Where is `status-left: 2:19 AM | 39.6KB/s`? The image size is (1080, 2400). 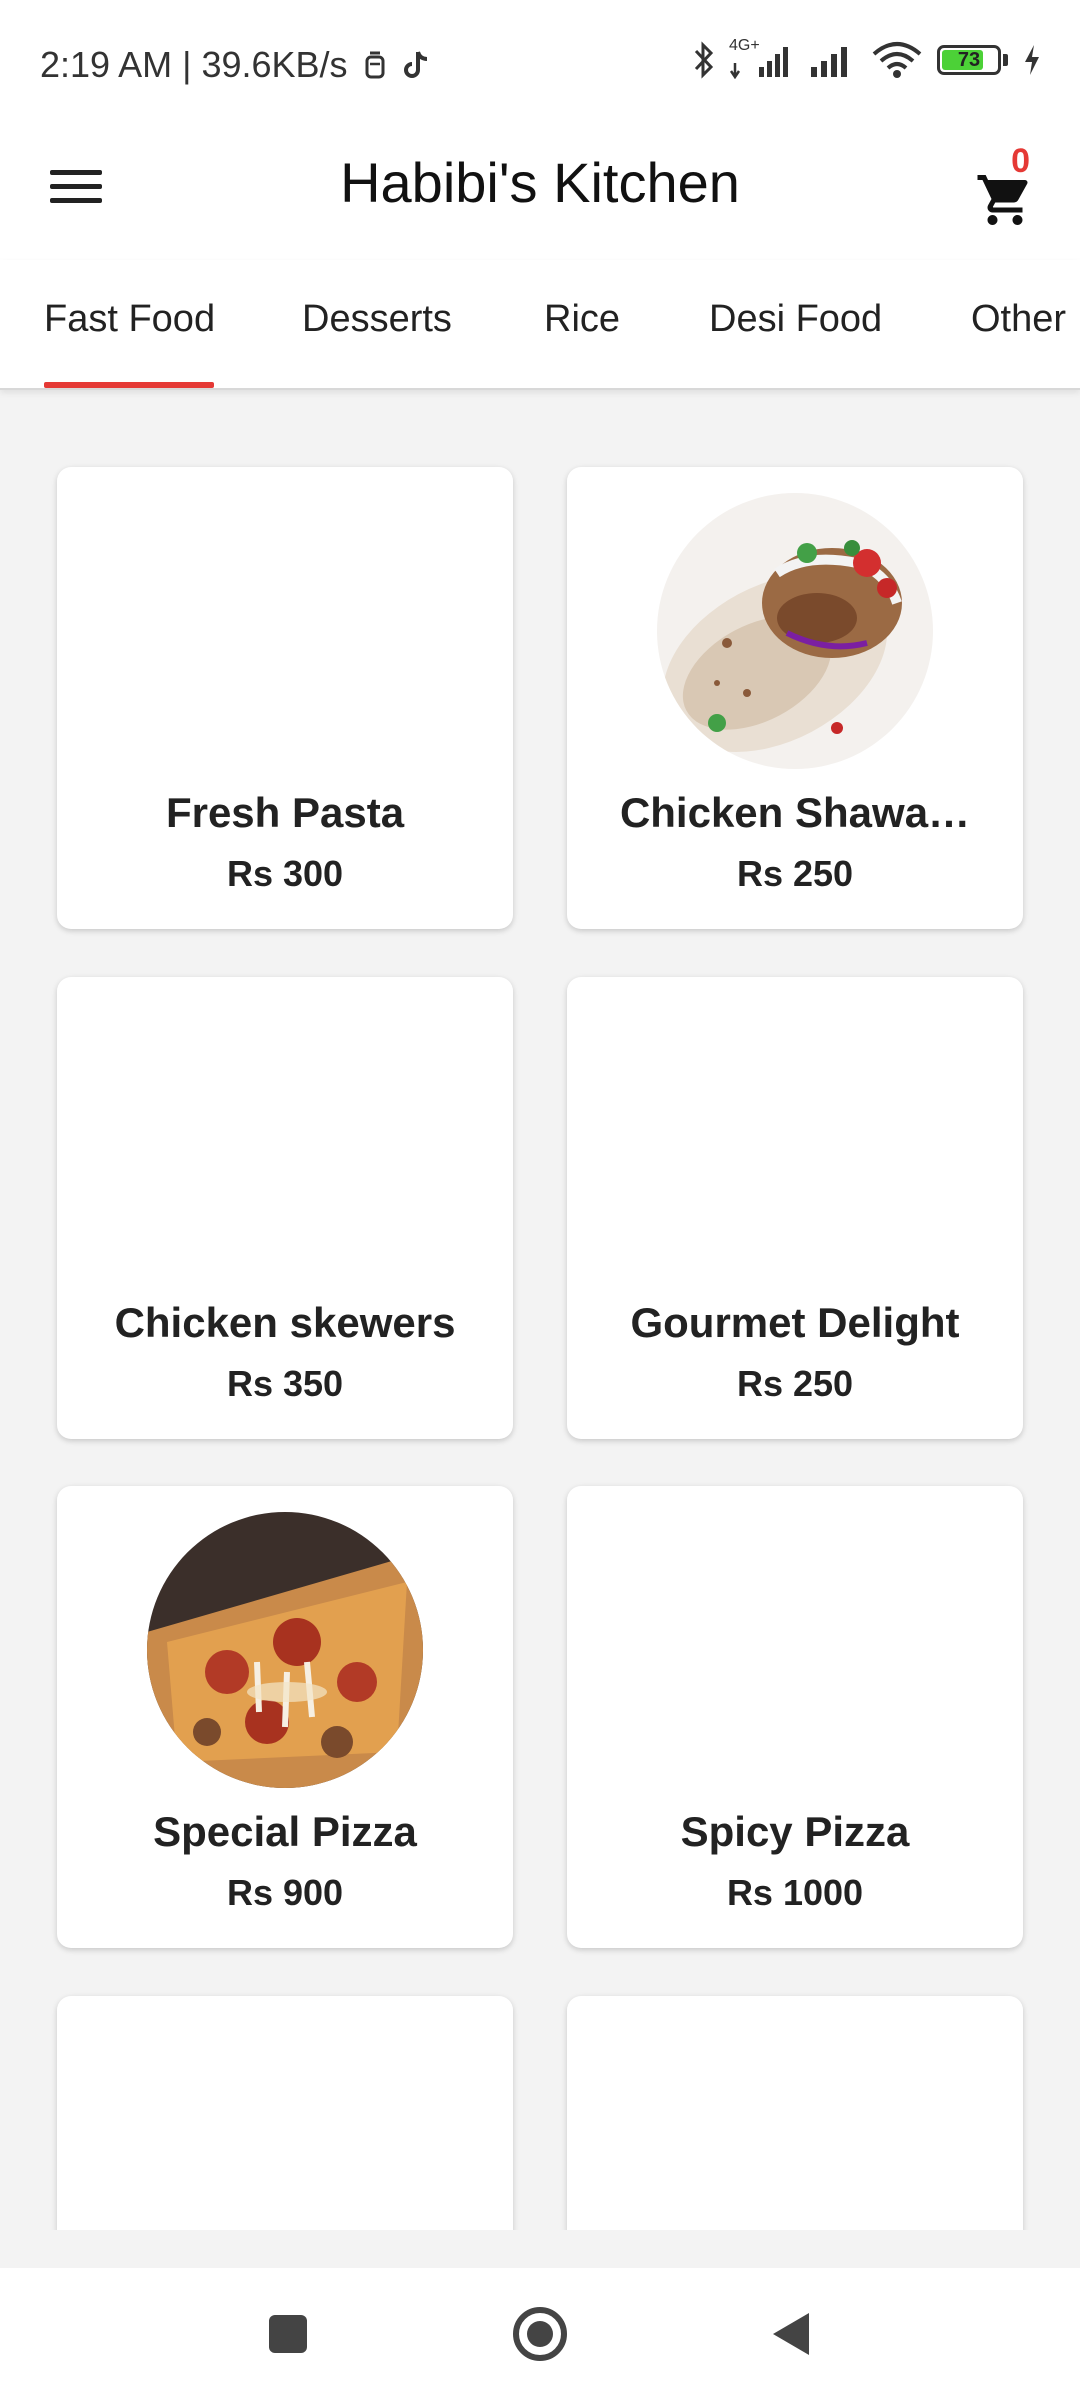 status-left: 2:19 AM | 39.6KB/s is located at coordinates (235, 65).